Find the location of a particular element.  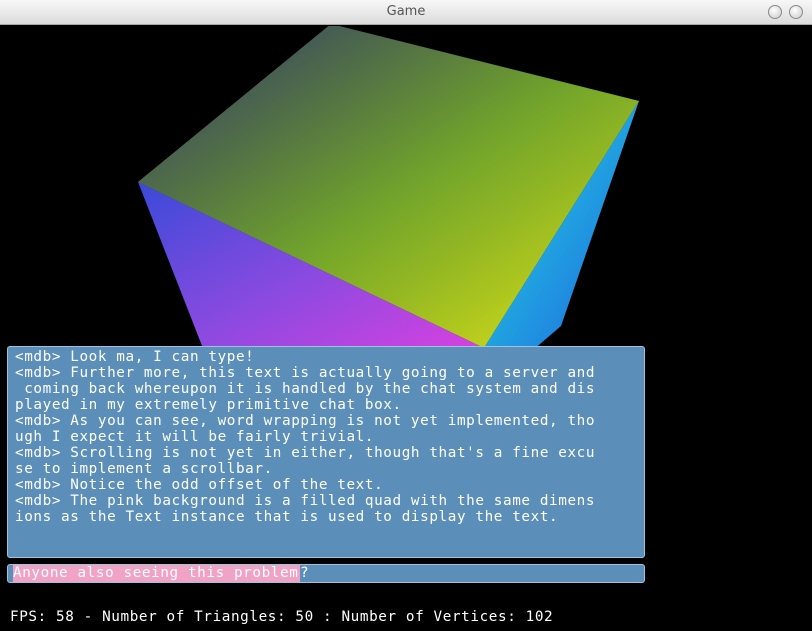

chat-message-line: <mdb> Look ma, I can type! is located at coordinates (135, 357).